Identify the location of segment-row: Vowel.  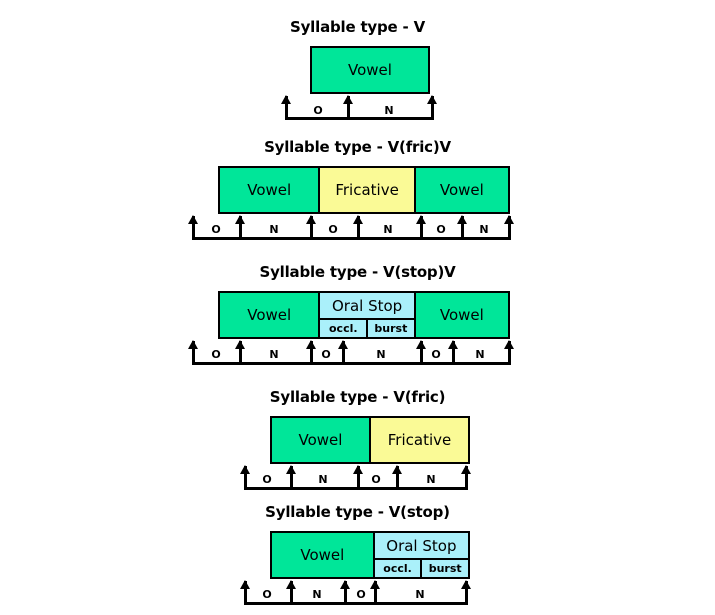
(370, 70).